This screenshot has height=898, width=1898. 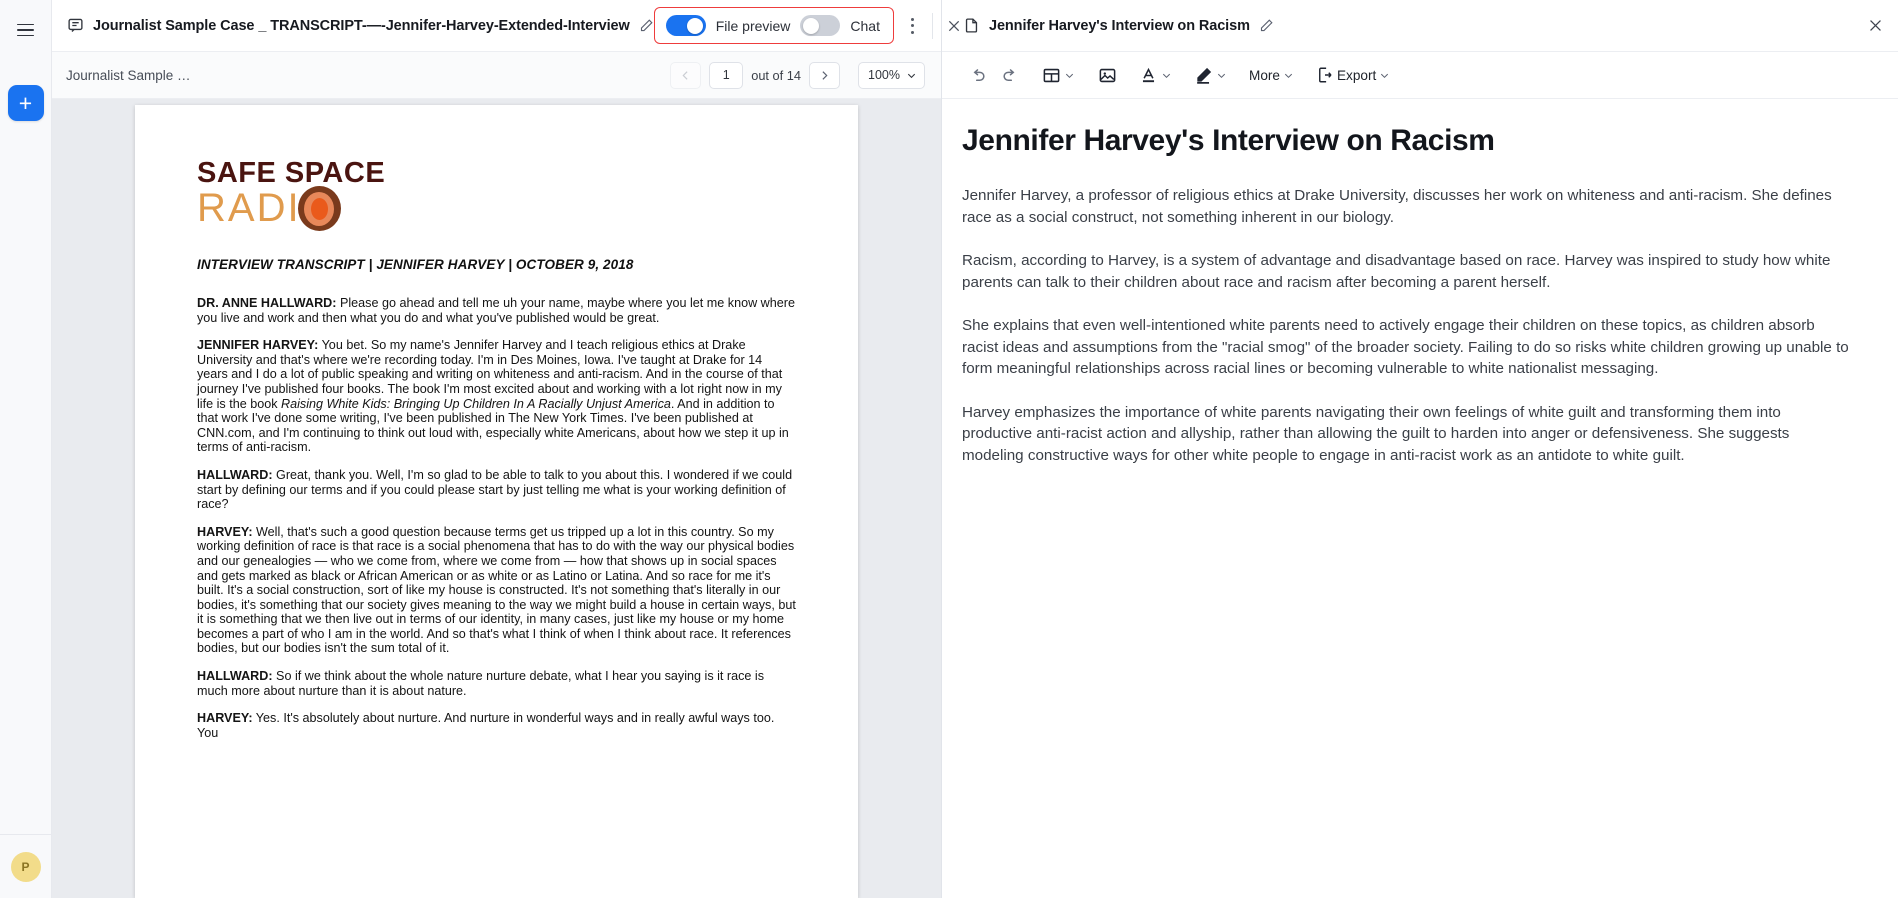 I want to click on rail-bottom: P, so click(x=25, y=866).